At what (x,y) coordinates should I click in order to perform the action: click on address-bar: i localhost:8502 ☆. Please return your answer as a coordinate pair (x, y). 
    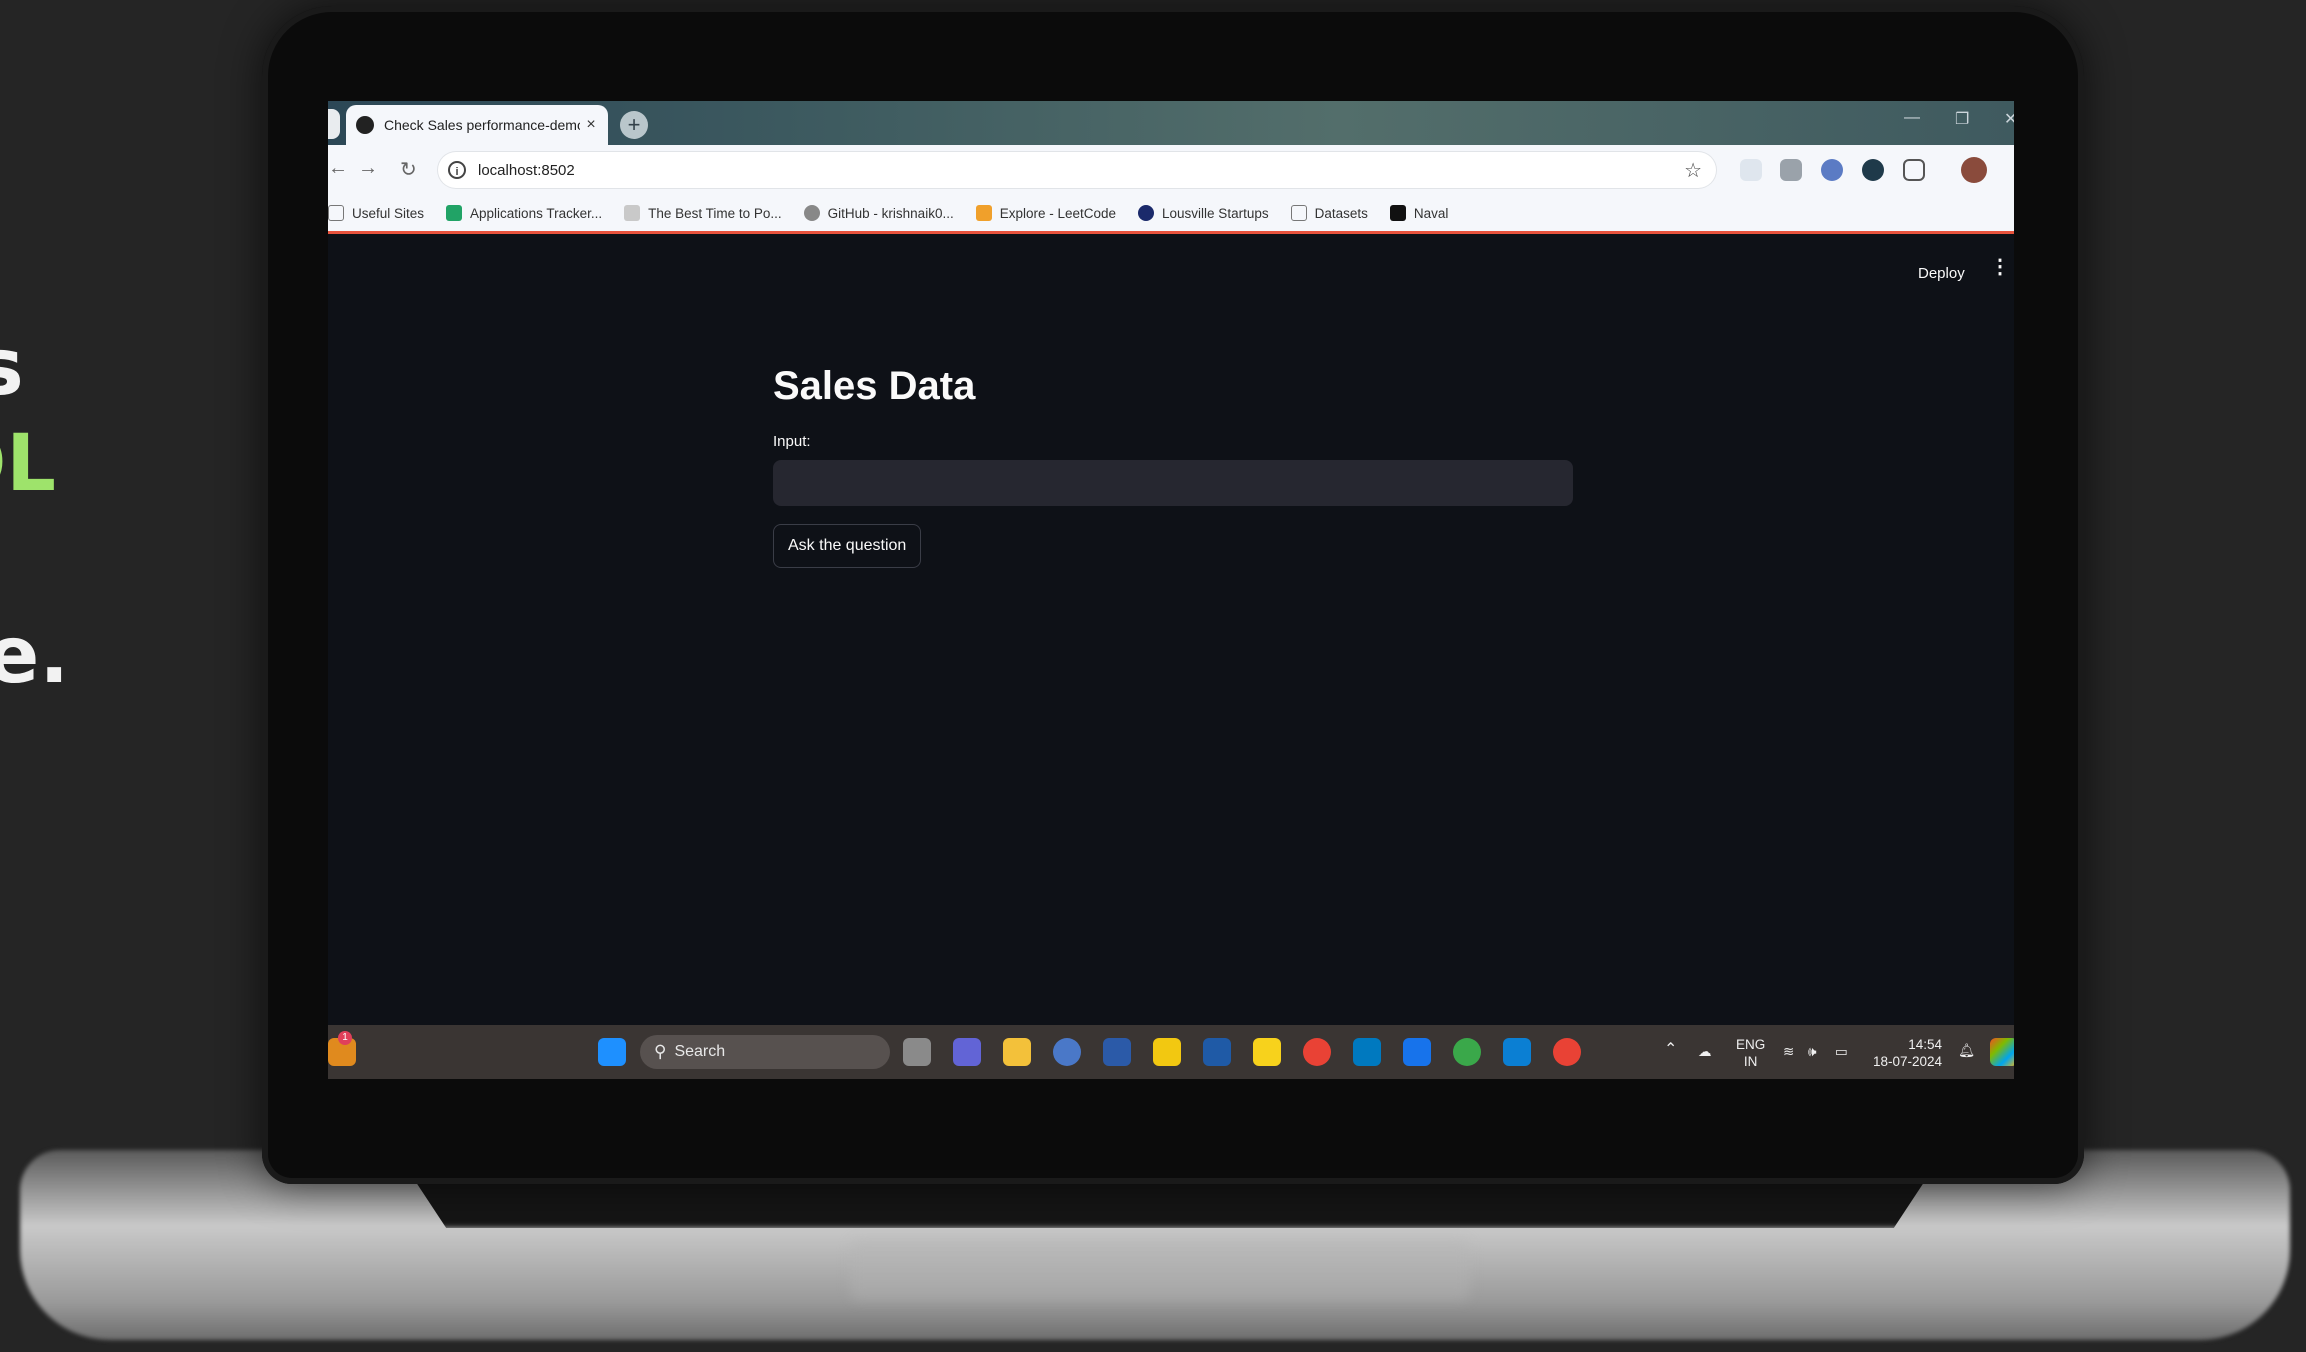
    Looking at the image, I should click on (1077, 170).